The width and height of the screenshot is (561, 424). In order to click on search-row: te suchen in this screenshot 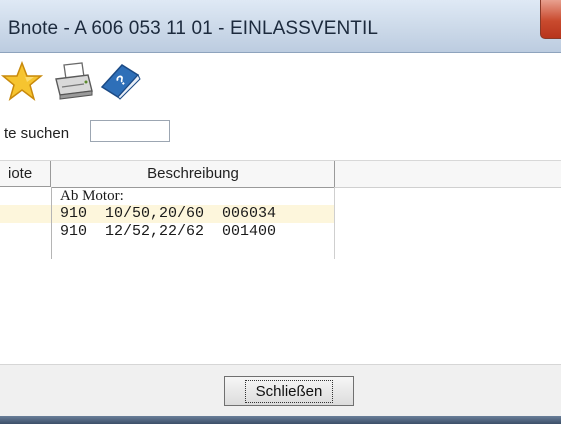, I will do `click(280, 133)`.